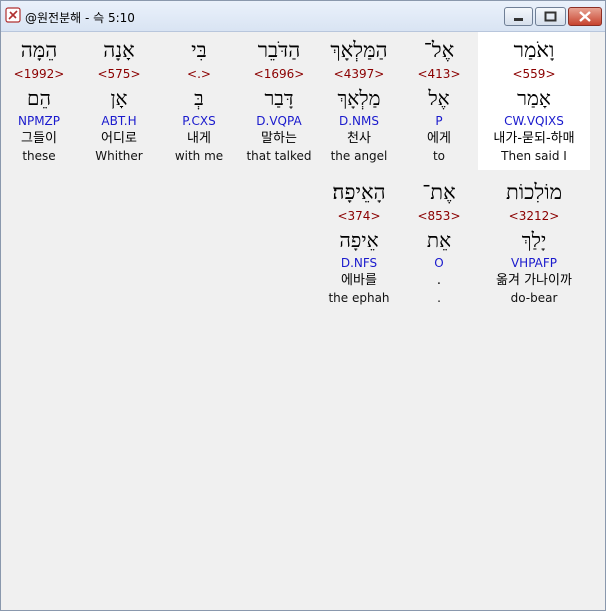 This screenshot has height=611, width=606. What do you see at coordinates (439, 156) in the screenshot?
I see `english-gloss: to` at bounding box center [439, 156].